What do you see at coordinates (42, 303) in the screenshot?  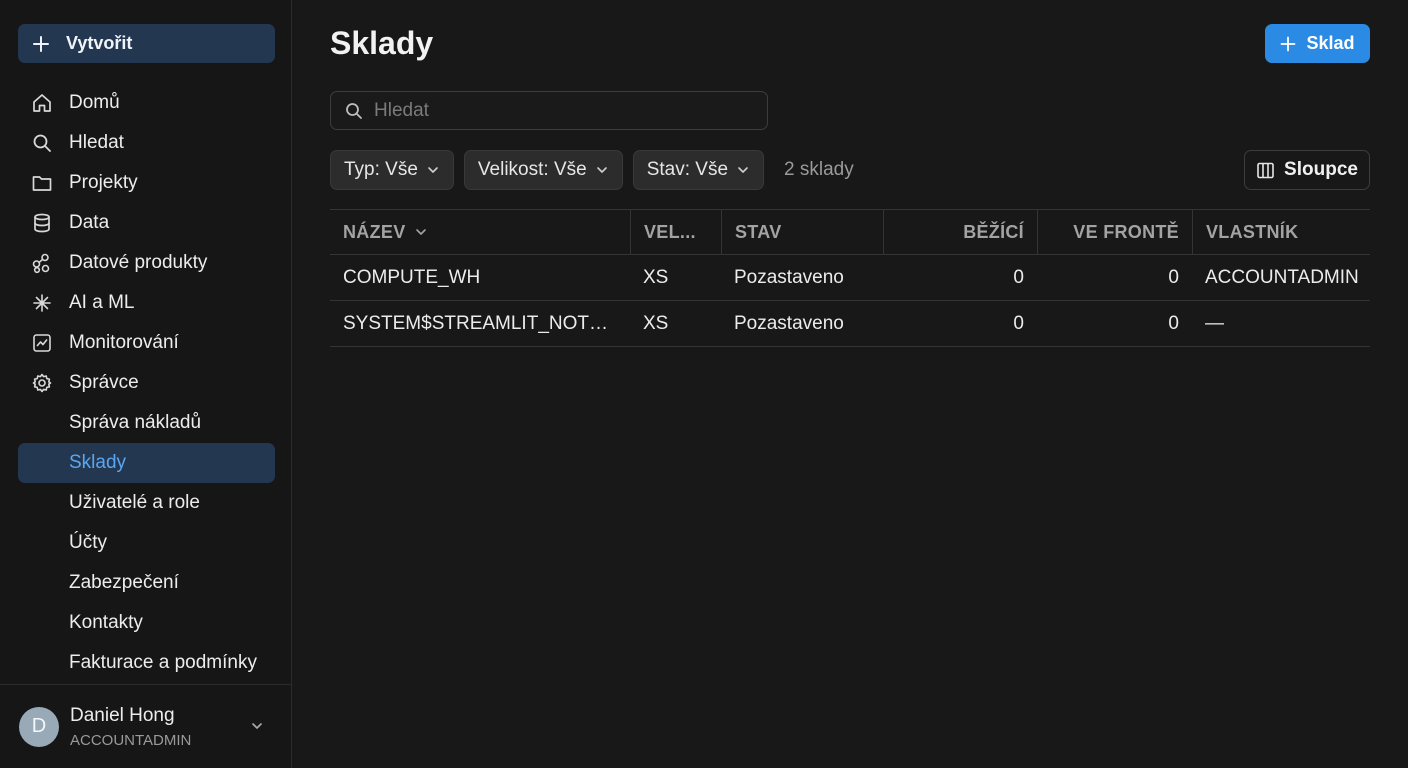 I see `ai-sparkle-icon` at bounding box center [42, 303].